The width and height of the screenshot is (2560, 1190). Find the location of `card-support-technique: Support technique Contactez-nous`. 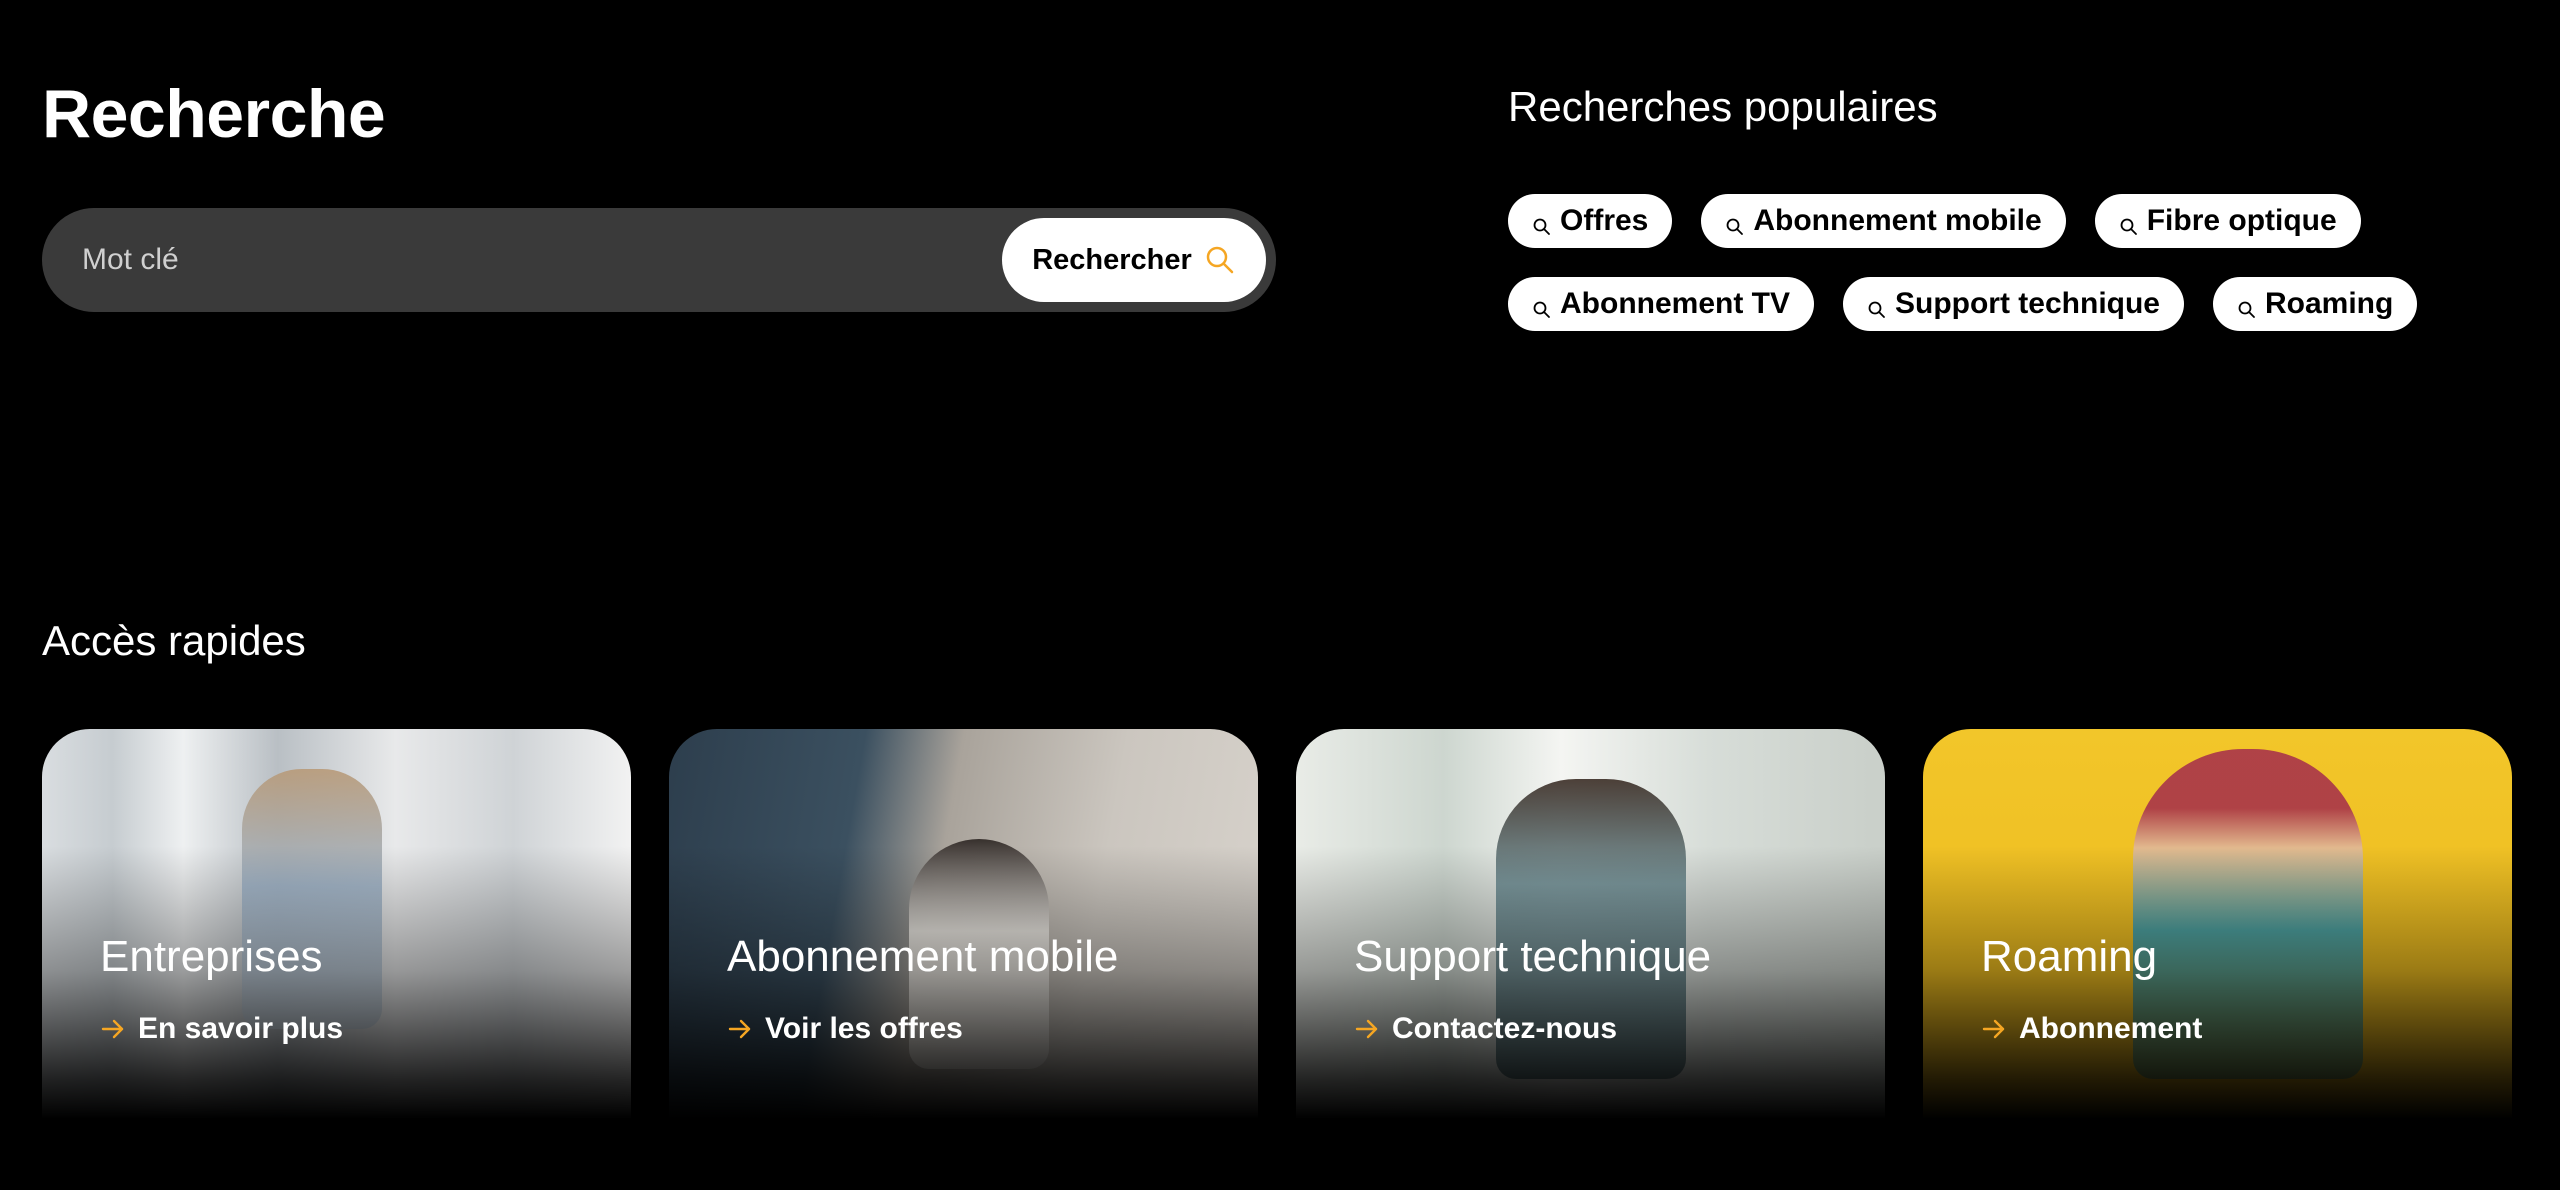

card-support-technique: Support technique Contactez-nous is located at coordinates (1590, 924).